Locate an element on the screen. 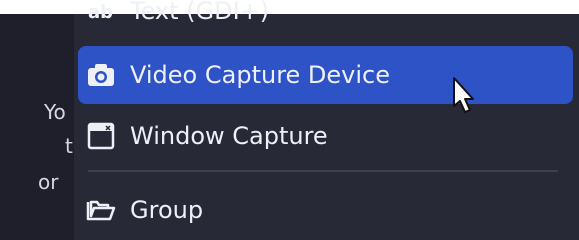  mouse-pointer-icon is located at coordinates (465, 96).